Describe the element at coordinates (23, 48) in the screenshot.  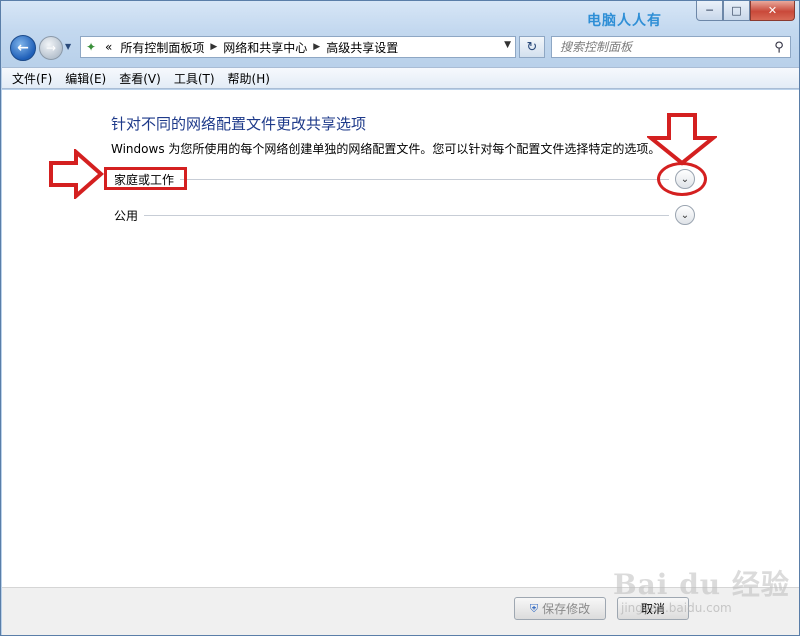
I see `back-button: ←` at that location.